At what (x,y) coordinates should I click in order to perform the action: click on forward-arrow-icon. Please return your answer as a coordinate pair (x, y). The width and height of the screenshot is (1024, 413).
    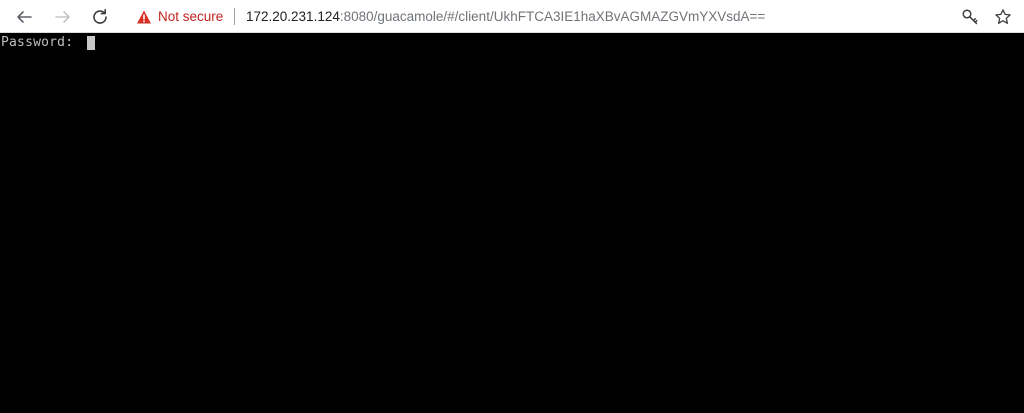
    Looking at the image, I should click on (62, 17).